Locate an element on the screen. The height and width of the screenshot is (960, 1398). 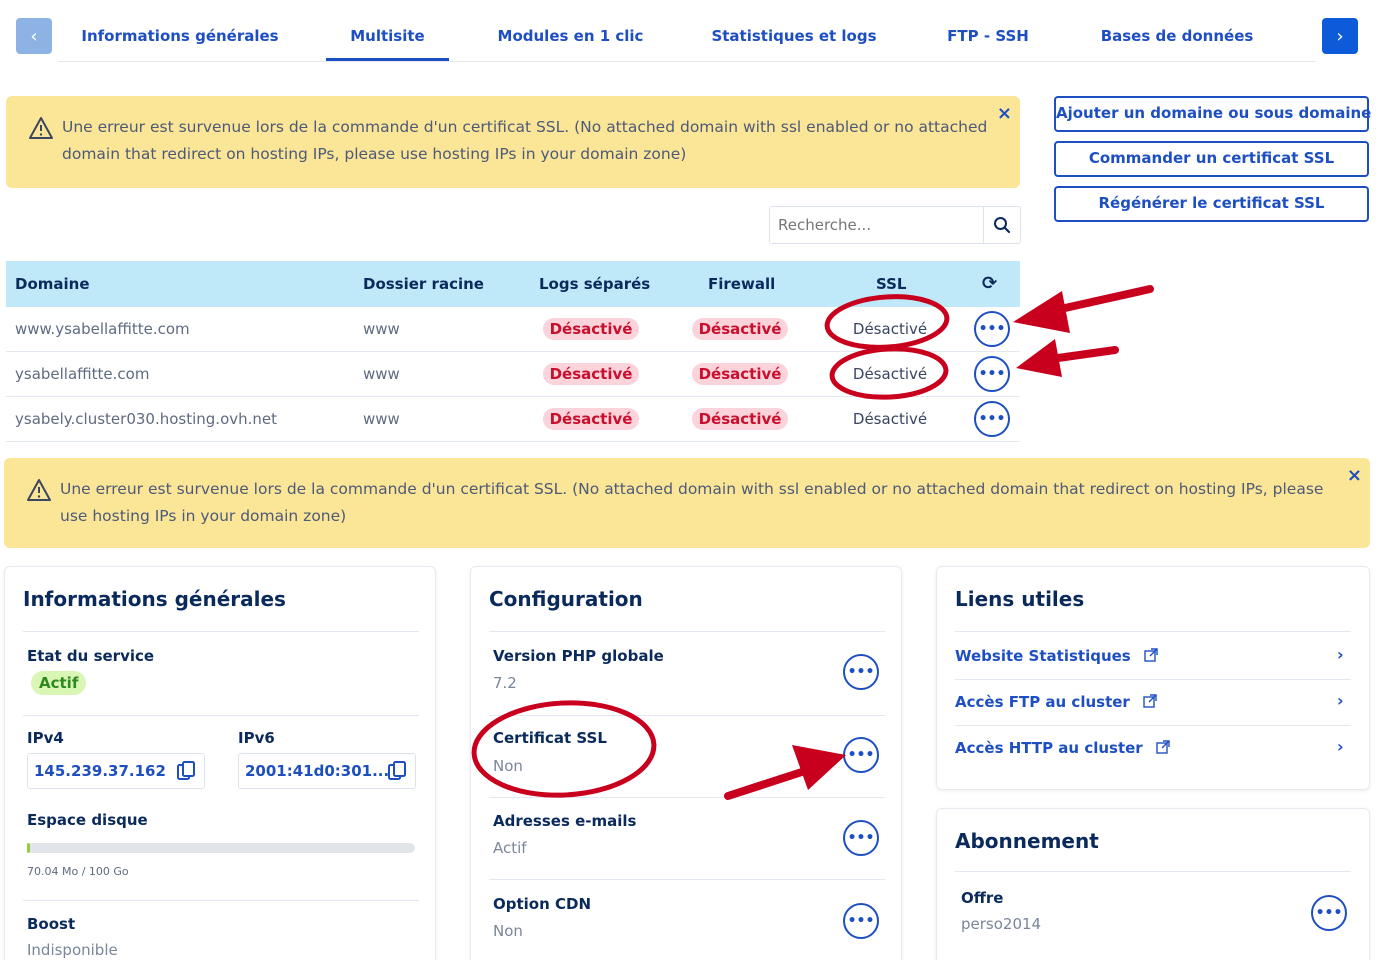
domain-cell: ysabellaffitte.com is located at coordinates (82, 374).